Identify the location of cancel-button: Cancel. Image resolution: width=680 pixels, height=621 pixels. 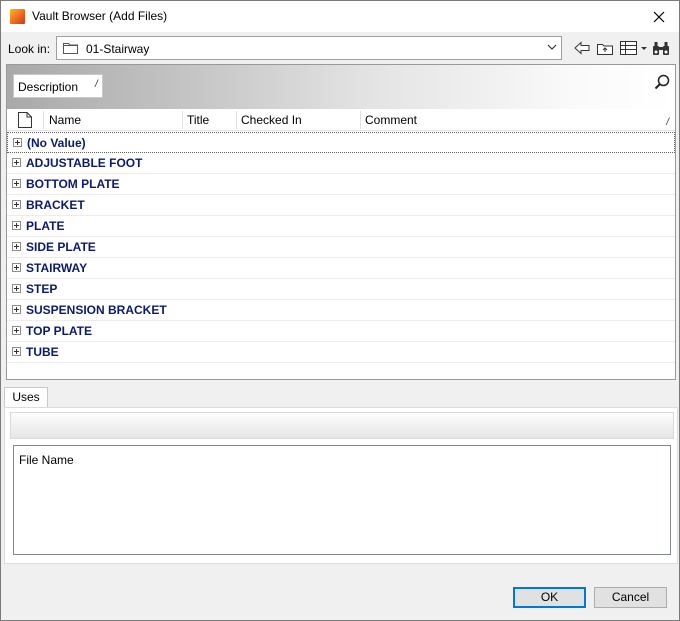
(630, 597).